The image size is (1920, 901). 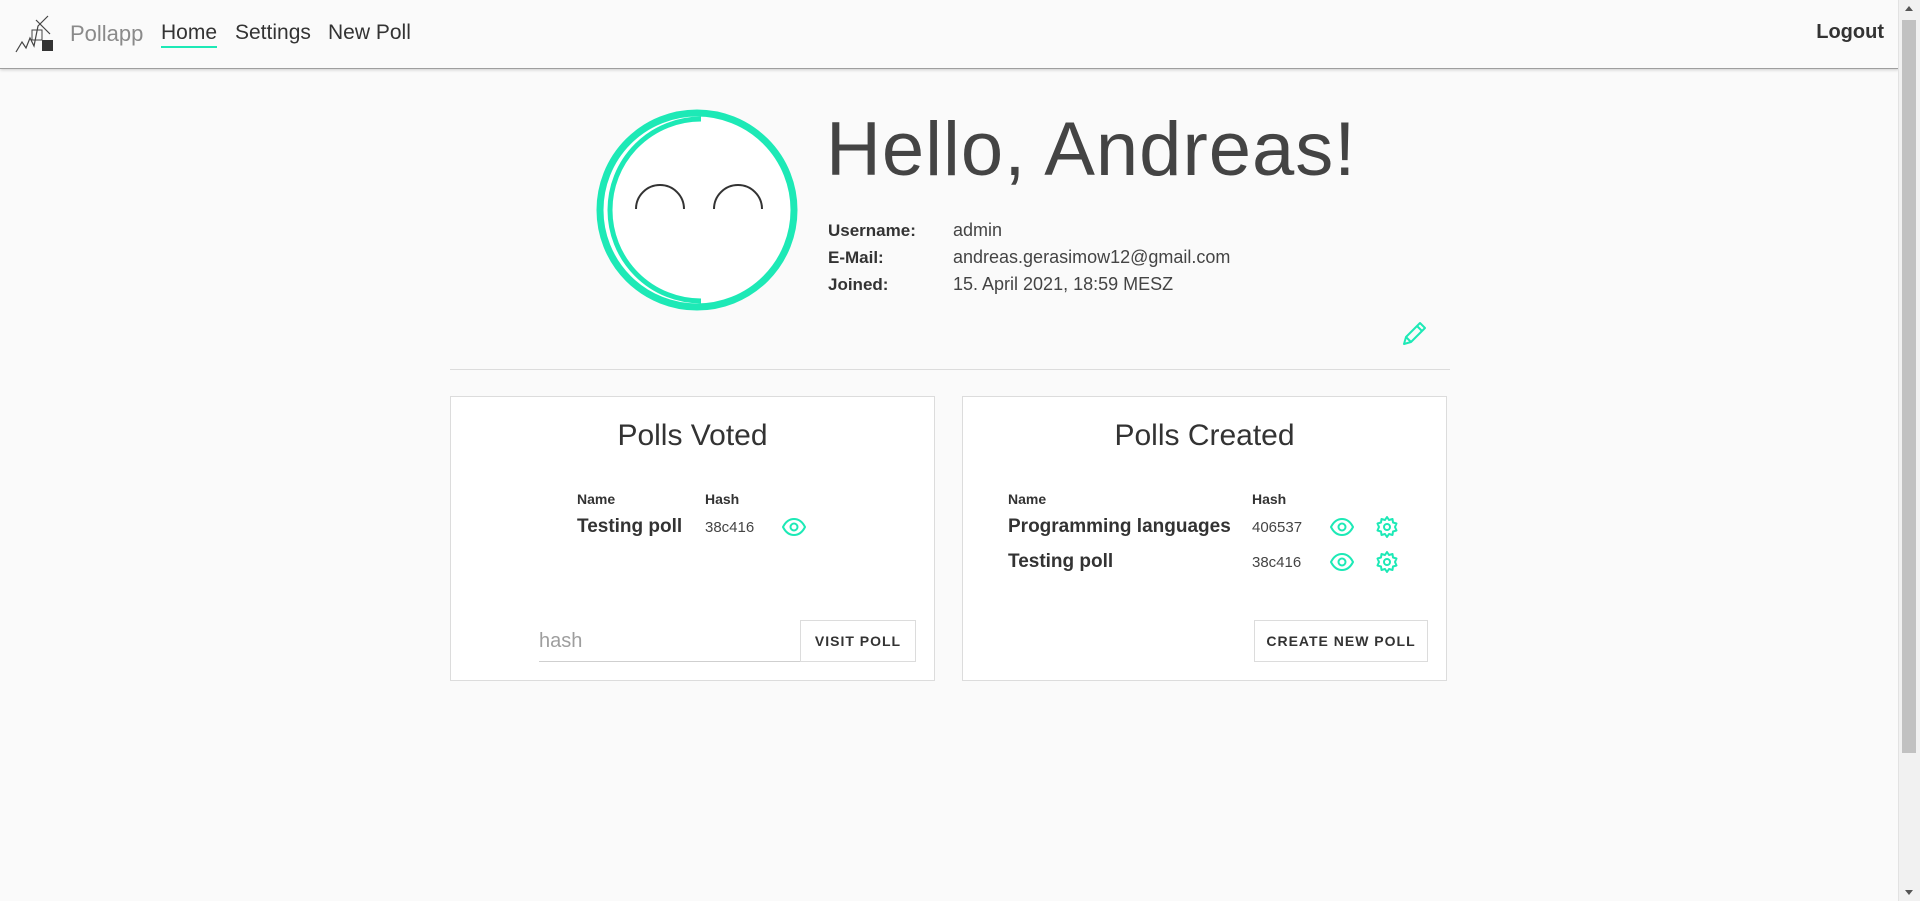 I want to click on section-divider, so click(x=950, y=369).